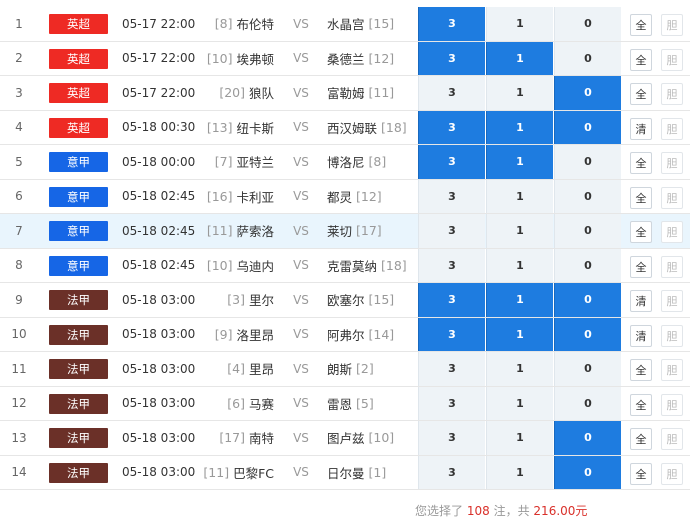  I want to click on away-team: 莱切 [17], so click(372, 231).